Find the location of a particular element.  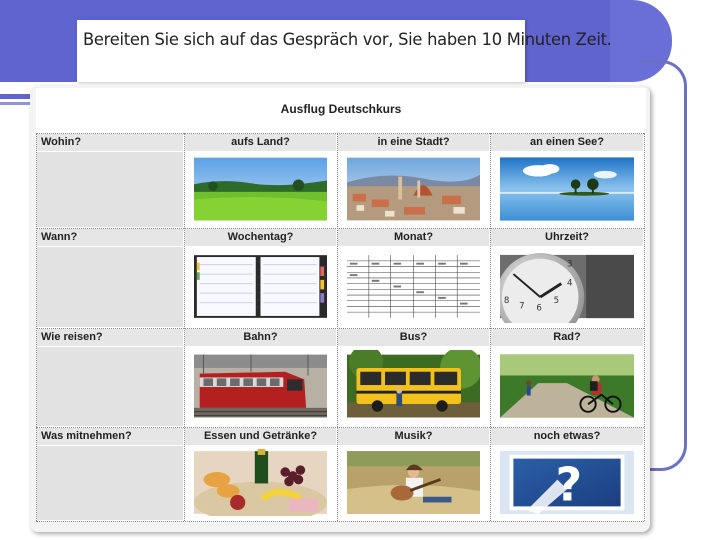

question-mark-sign-photo: ? is located at coordinates (567, 482).